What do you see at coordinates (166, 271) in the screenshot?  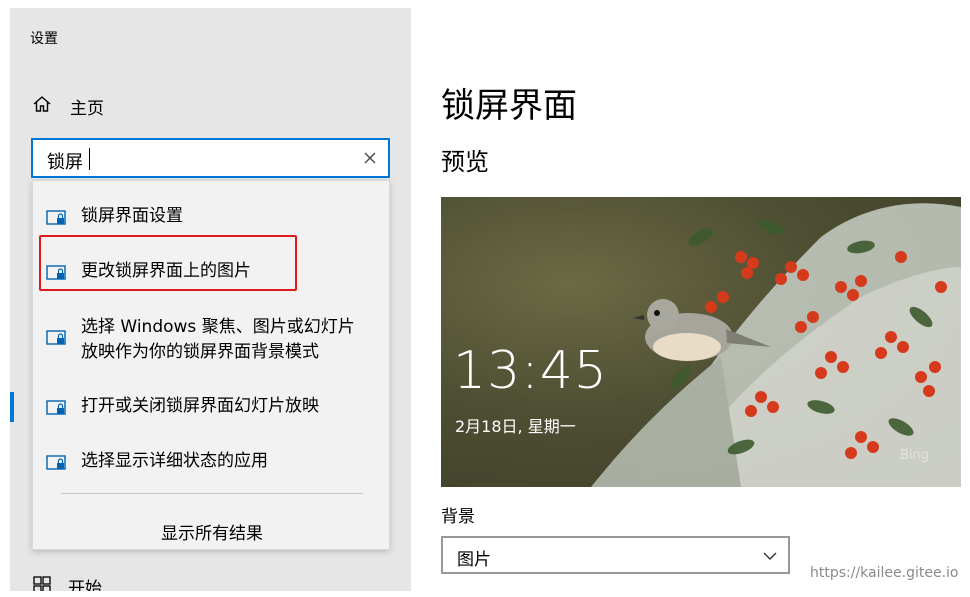 I see `suggestion-label: 更改锁屏界面上的图片` at bounding box center [166, 271].